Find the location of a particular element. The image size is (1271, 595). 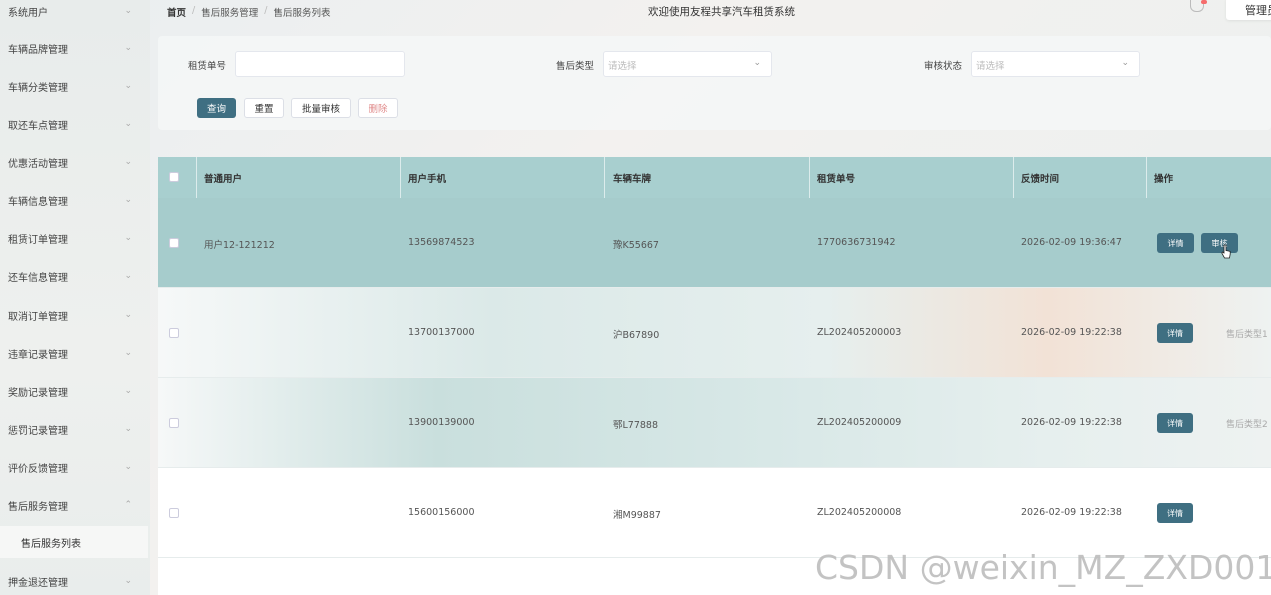

after-sales-type-select: 请选择 ⌄ is located at coordinates (687, 64).